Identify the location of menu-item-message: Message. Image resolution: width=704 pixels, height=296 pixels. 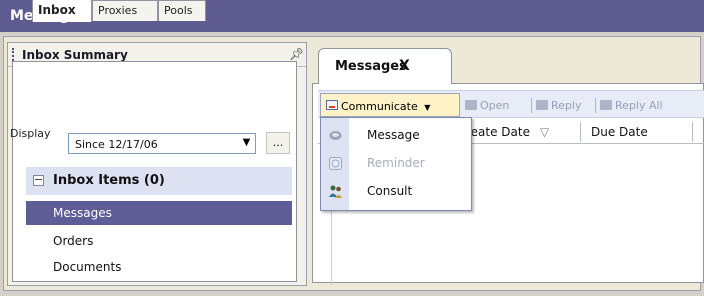
(396, 136).